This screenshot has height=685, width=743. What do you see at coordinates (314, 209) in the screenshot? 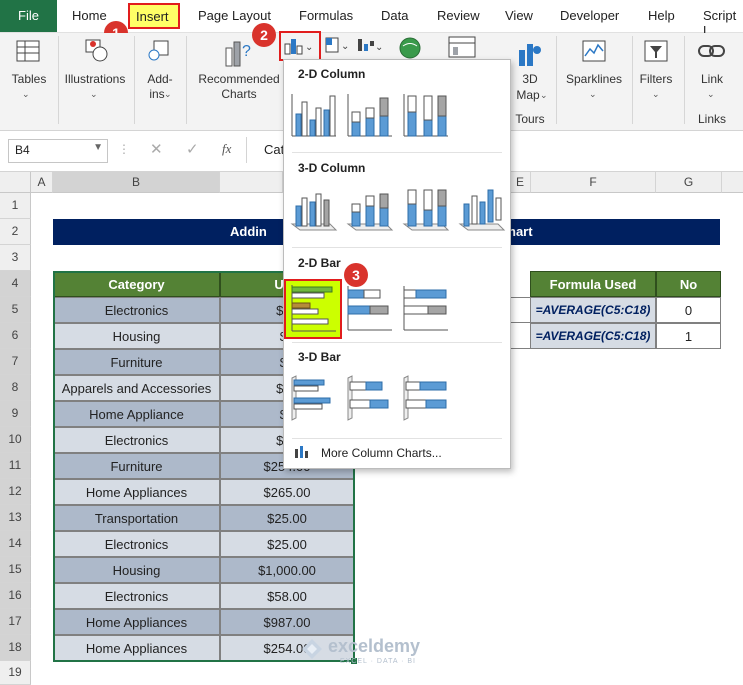
I see `3d-clustered-column-chart-icon` at bounding box center [314, 209].